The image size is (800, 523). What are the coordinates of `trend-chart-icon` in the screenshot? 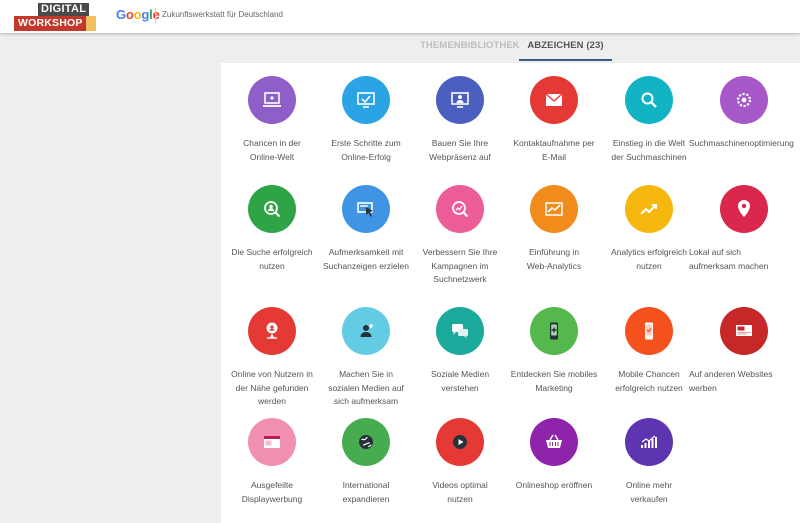 It's located at (554, 209).